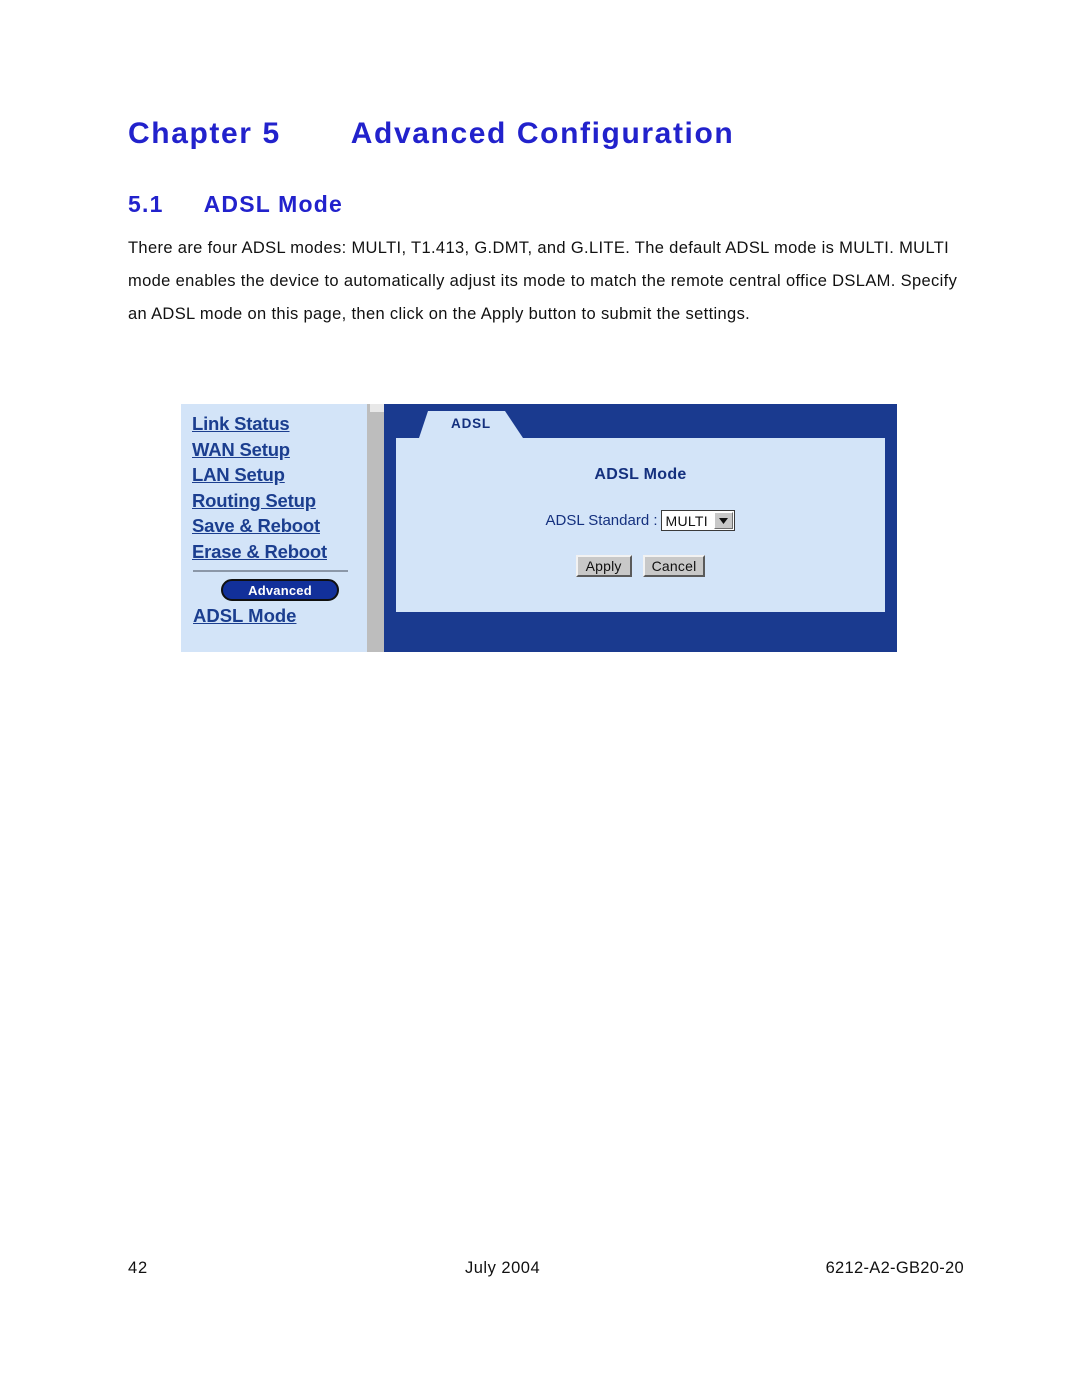 This screenshot has height=1397, width=1080. What do you see at coordinates (503, 1268) in the screenshot?
I see `footer-date: July 2004` at bounding box center [503, 1268].